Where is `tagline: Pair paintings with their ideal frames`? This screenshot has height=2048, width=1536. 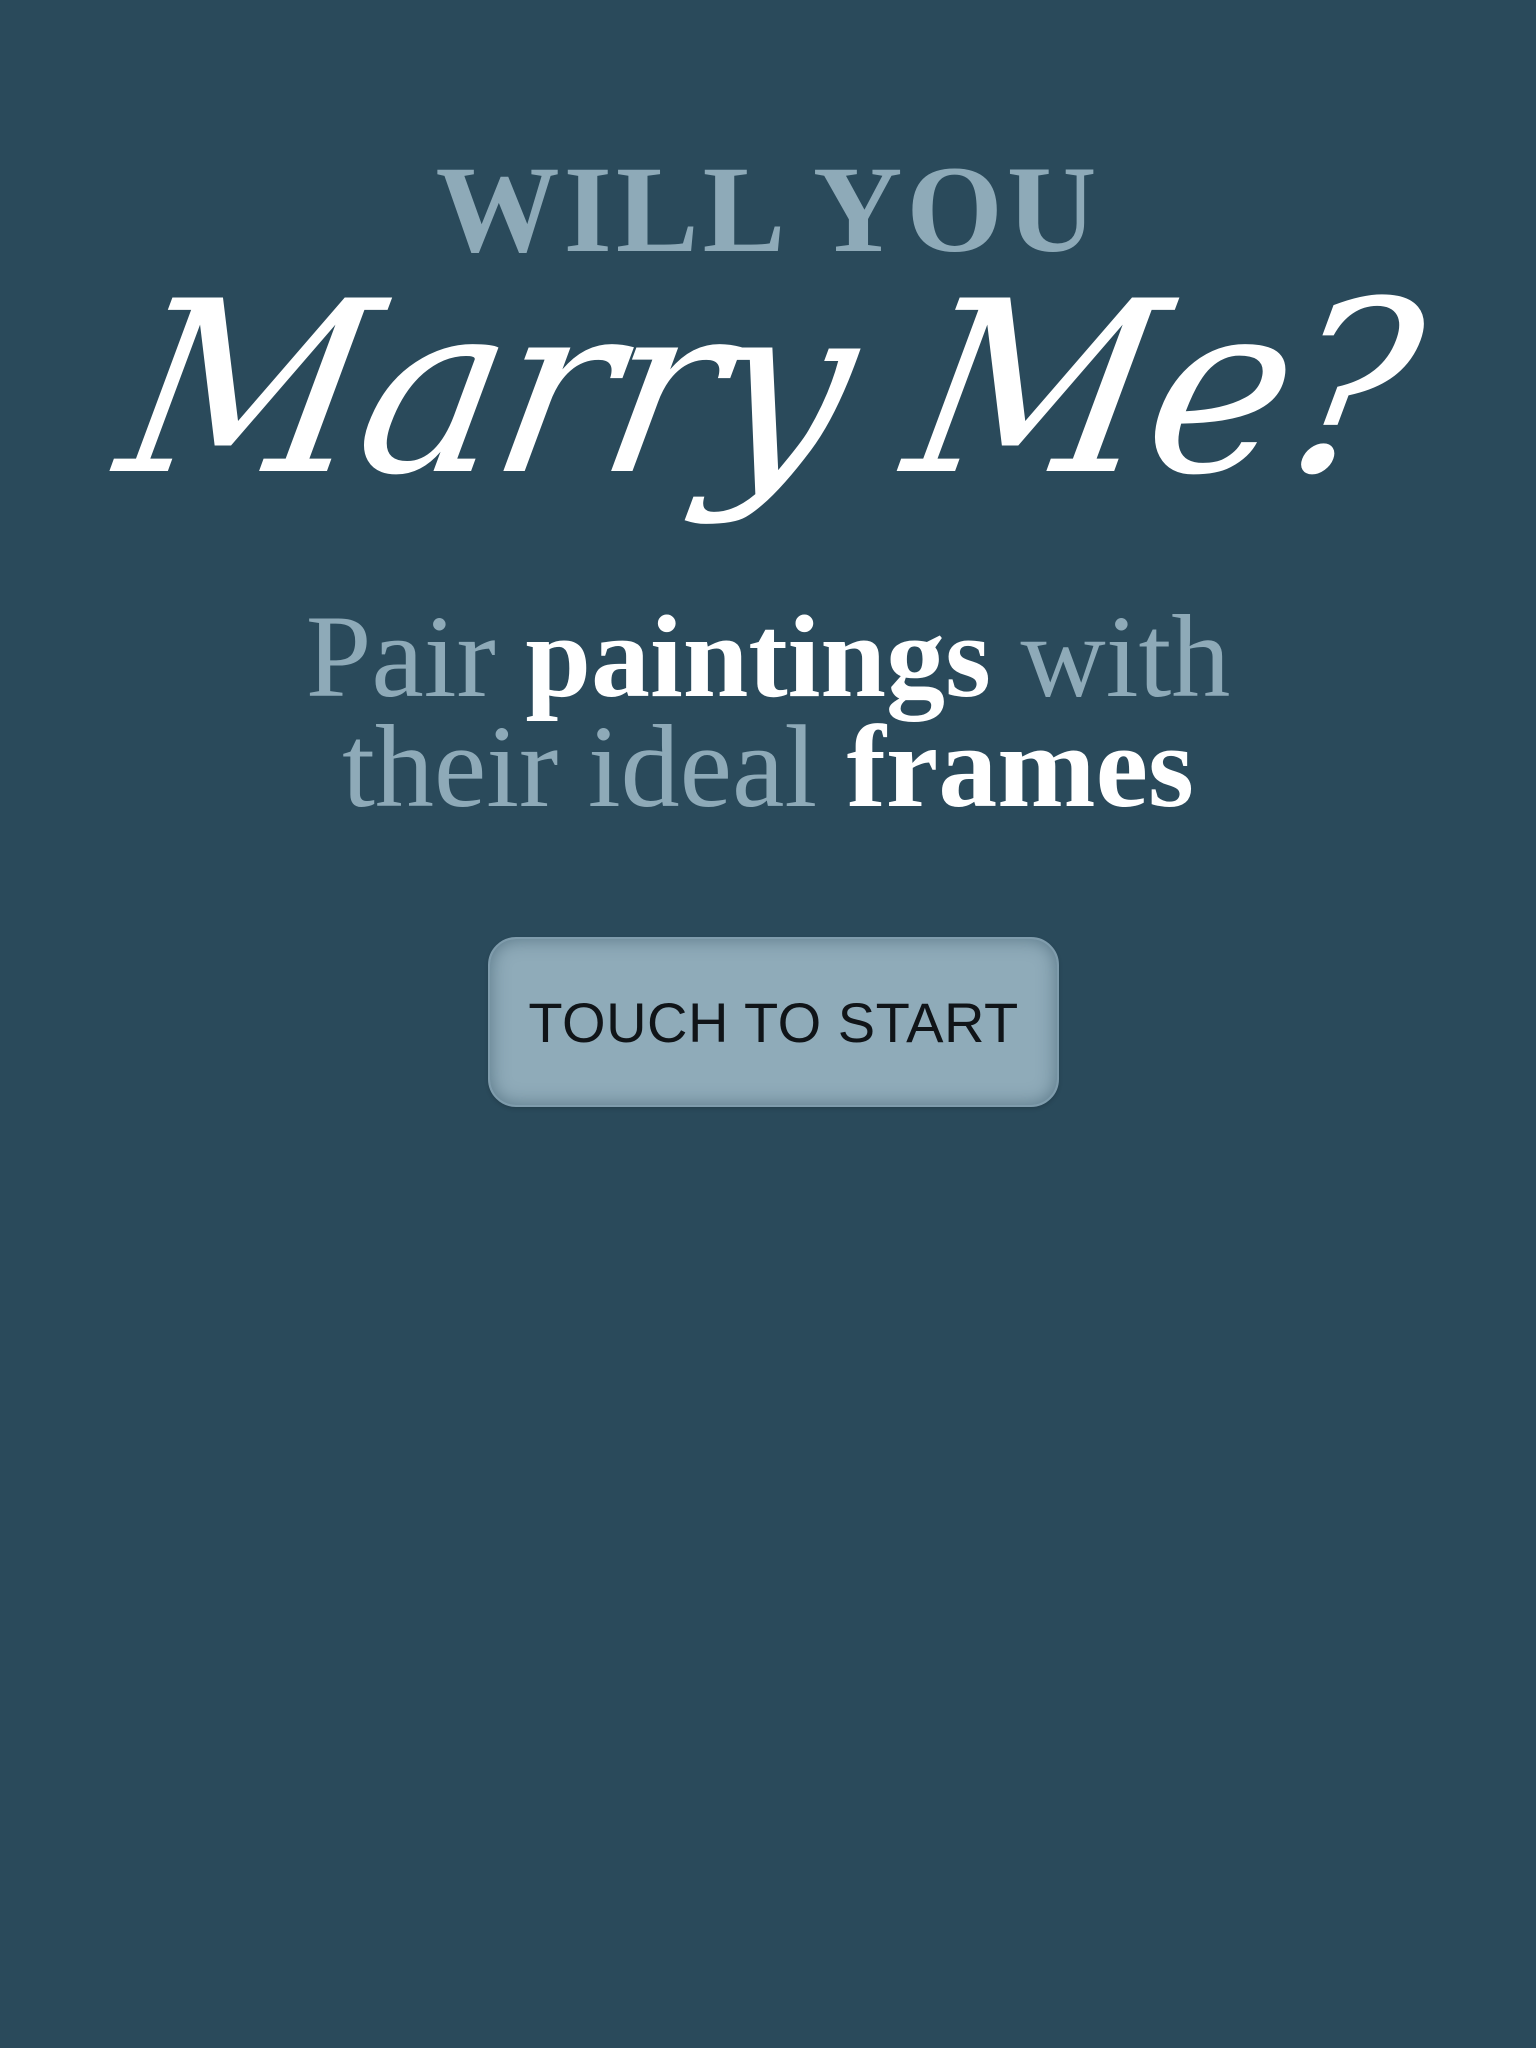 tagline: Pair paintings with their ideal frames is located at coordinates (768, 712).